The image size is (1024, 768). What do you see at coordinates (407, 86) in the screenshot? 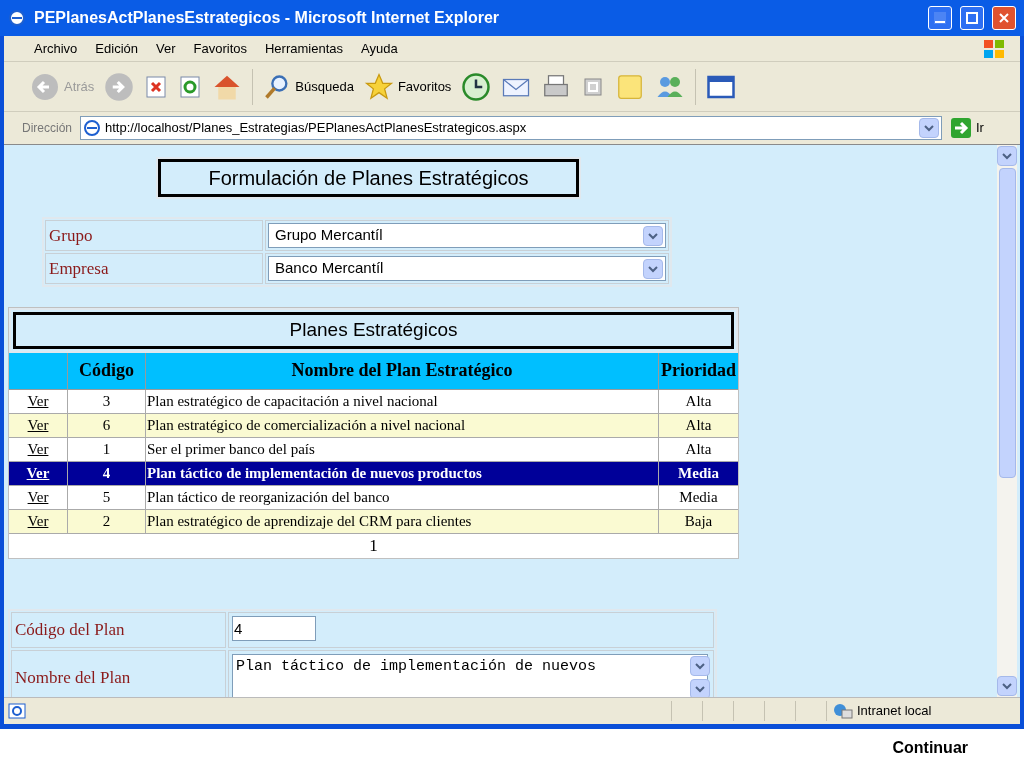
I see `favorites-button: Favoritos` at bounding box center [407, 86].